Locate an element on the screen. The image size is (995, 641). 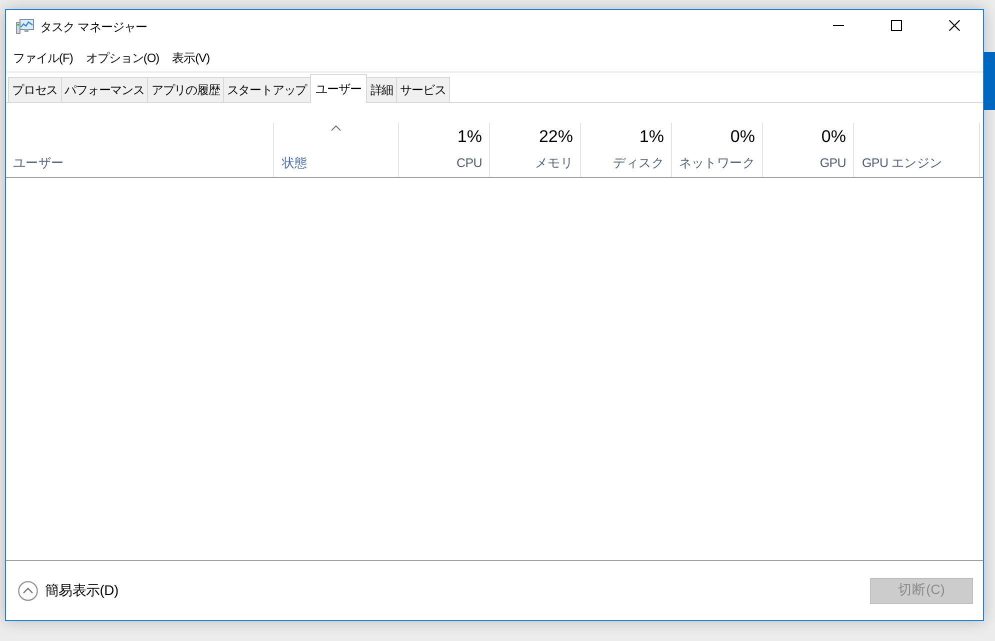
maximize-icon is located at coordinates (896, 25).